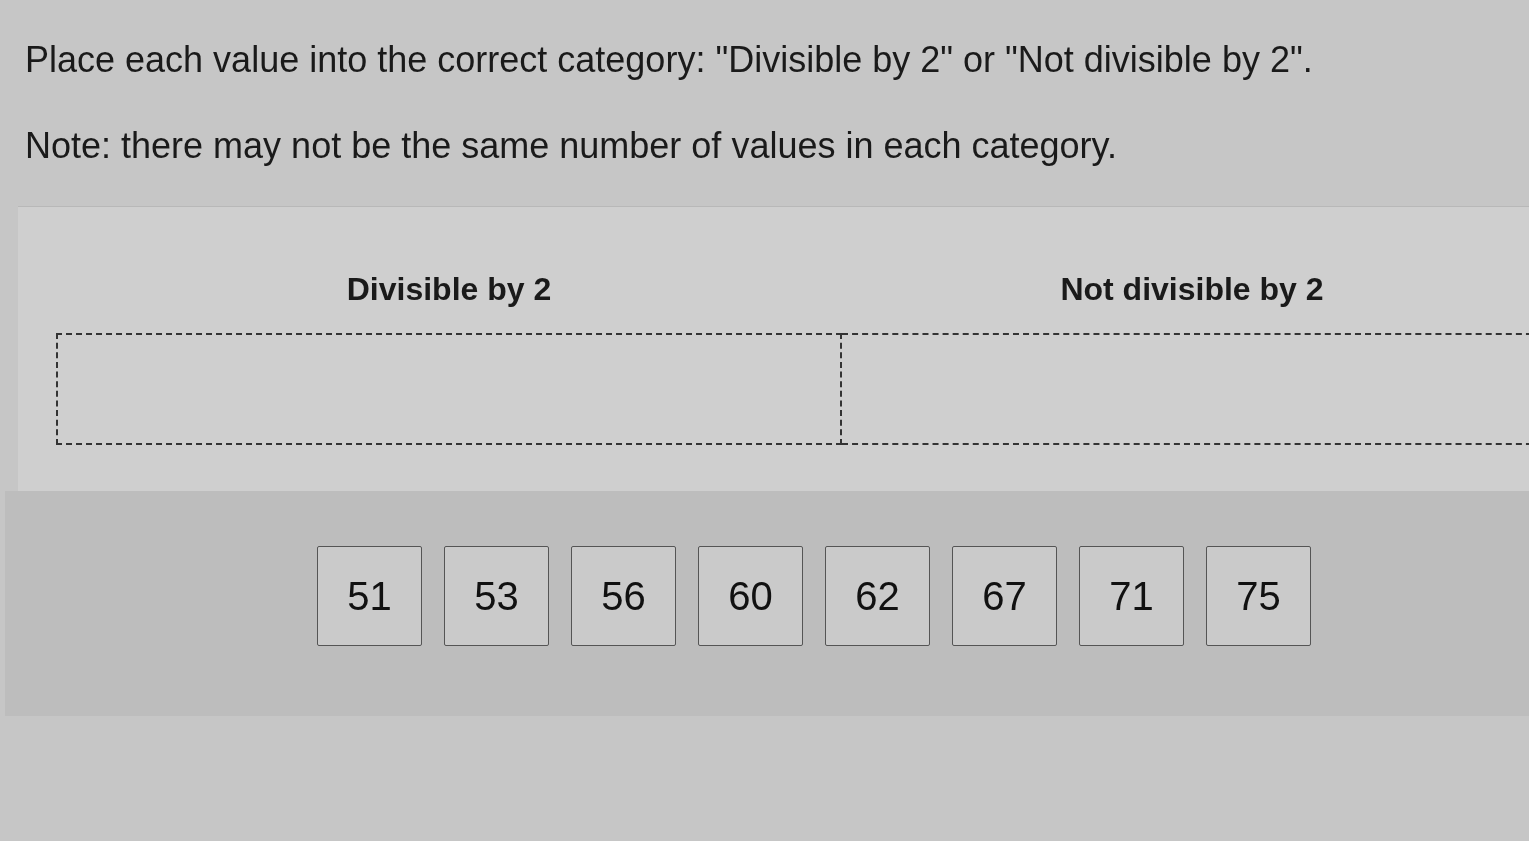 This screenshot has width=1529, height=841. I want to click on value-tile: 56, so click(623, 596).